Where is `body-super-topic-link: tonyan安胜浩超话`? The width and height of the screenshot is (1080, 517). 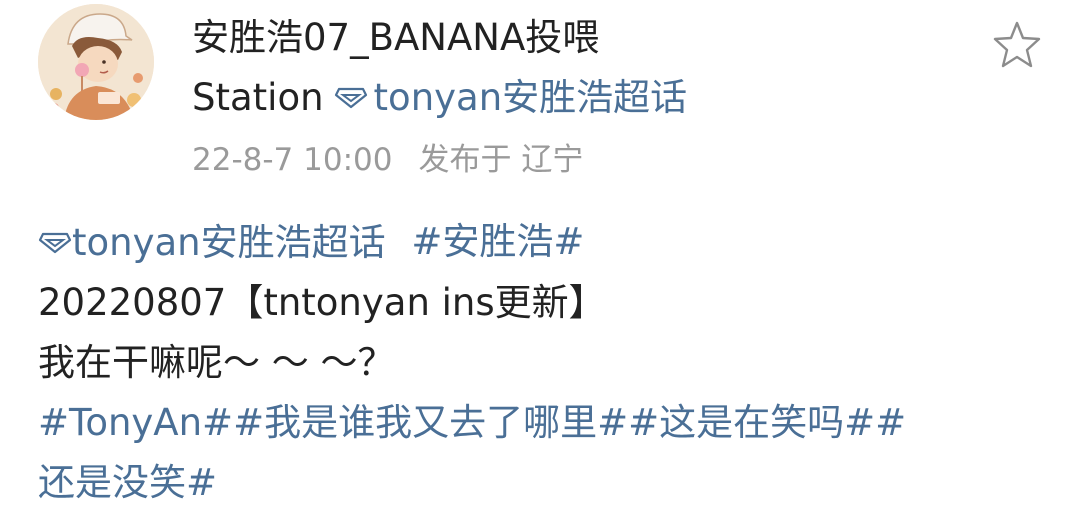
body-super-topic-link: tonyan安胜浩超话 is located at coordinates (212, 243).